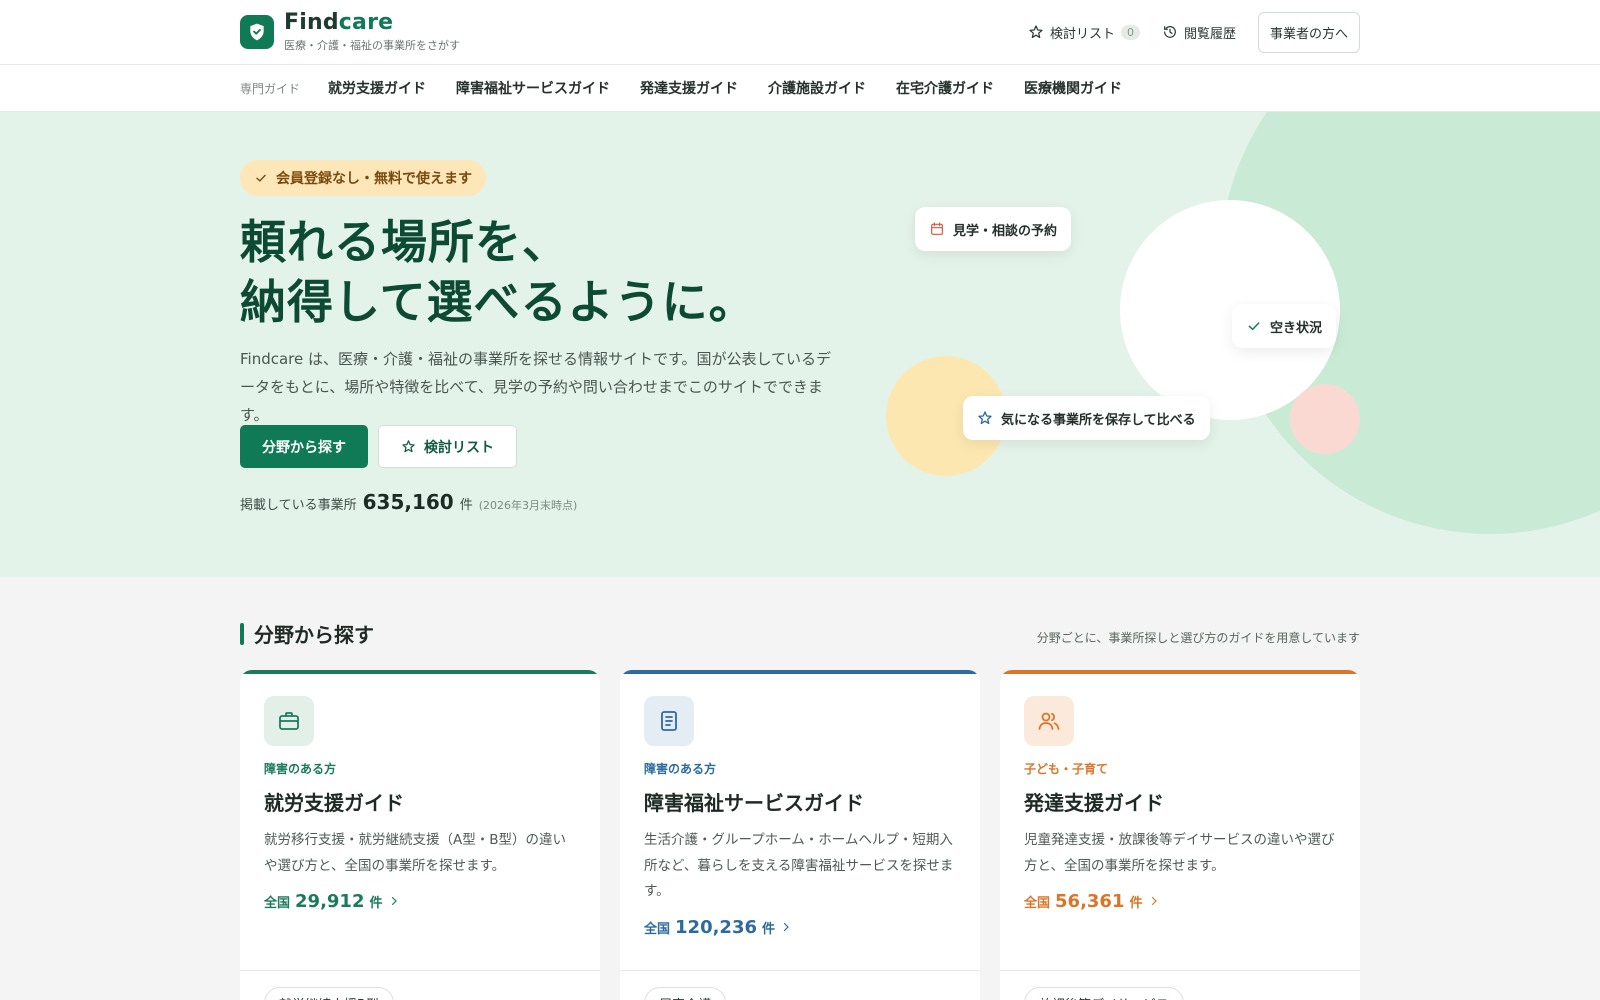  I want to click on card-description: 児童発達支援・放課後等デイサービスの違いや選び方と、全国の事業所を探せます。, so click(1179, 853).